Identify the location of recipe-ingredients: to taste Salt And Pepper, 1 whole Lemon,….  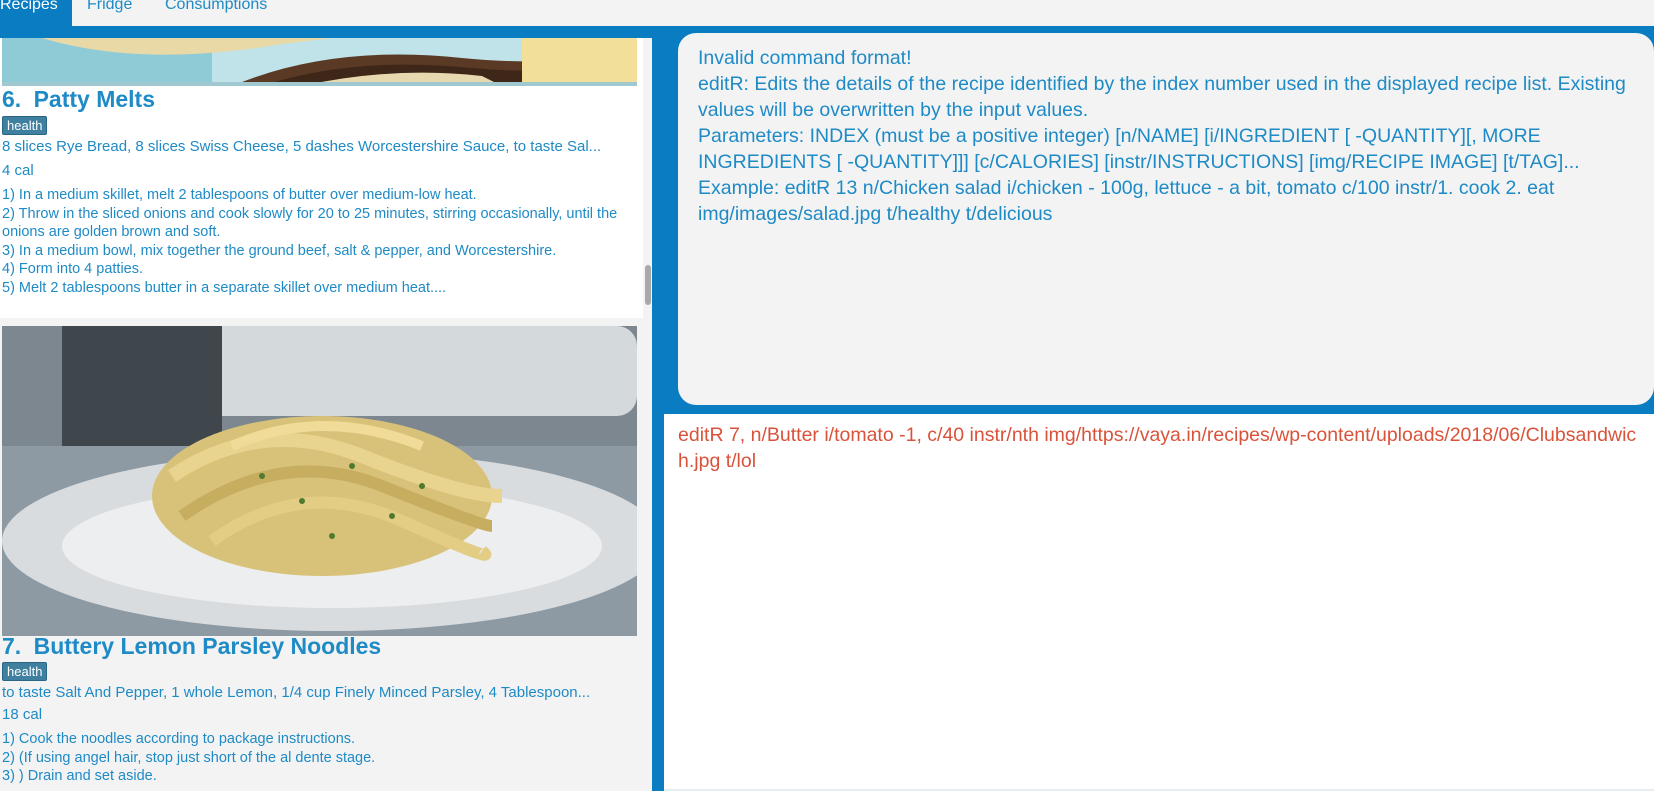
(296, 692).